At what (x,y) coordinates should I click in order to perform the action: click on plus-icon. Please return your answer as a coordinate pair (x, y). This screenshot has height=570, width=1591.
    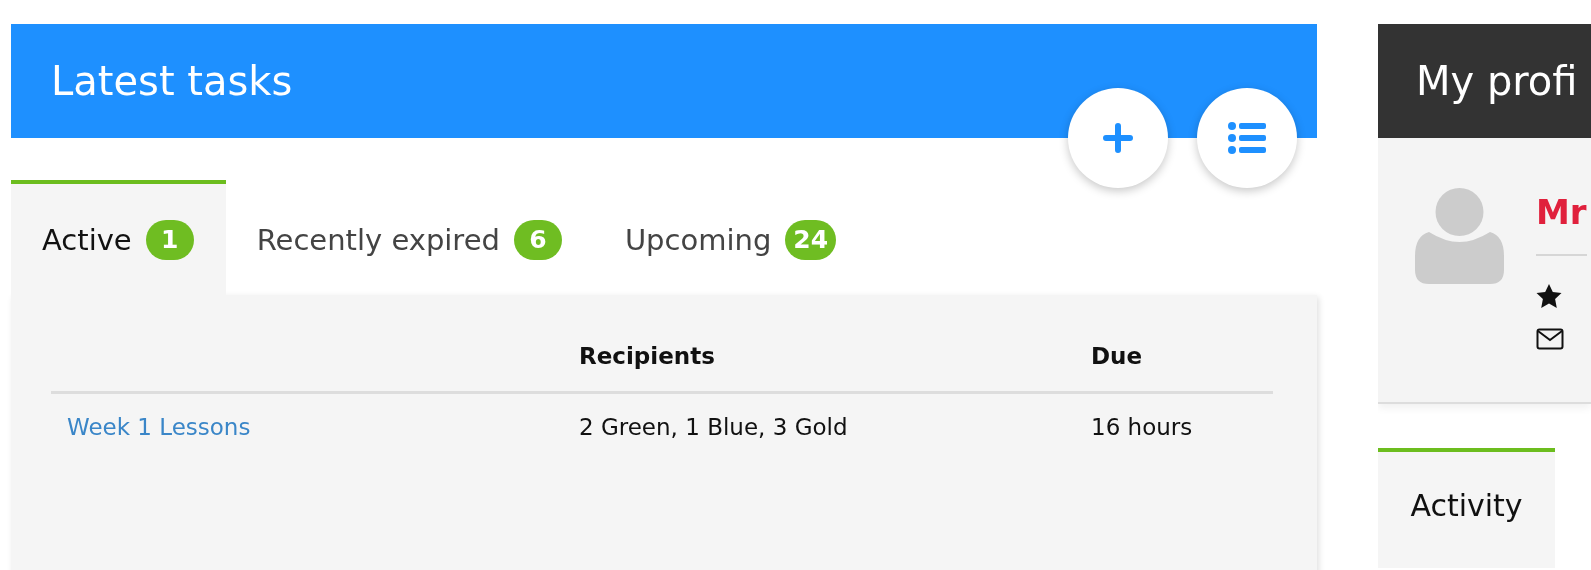
    Looking at the image, I should click on (1118, 138).